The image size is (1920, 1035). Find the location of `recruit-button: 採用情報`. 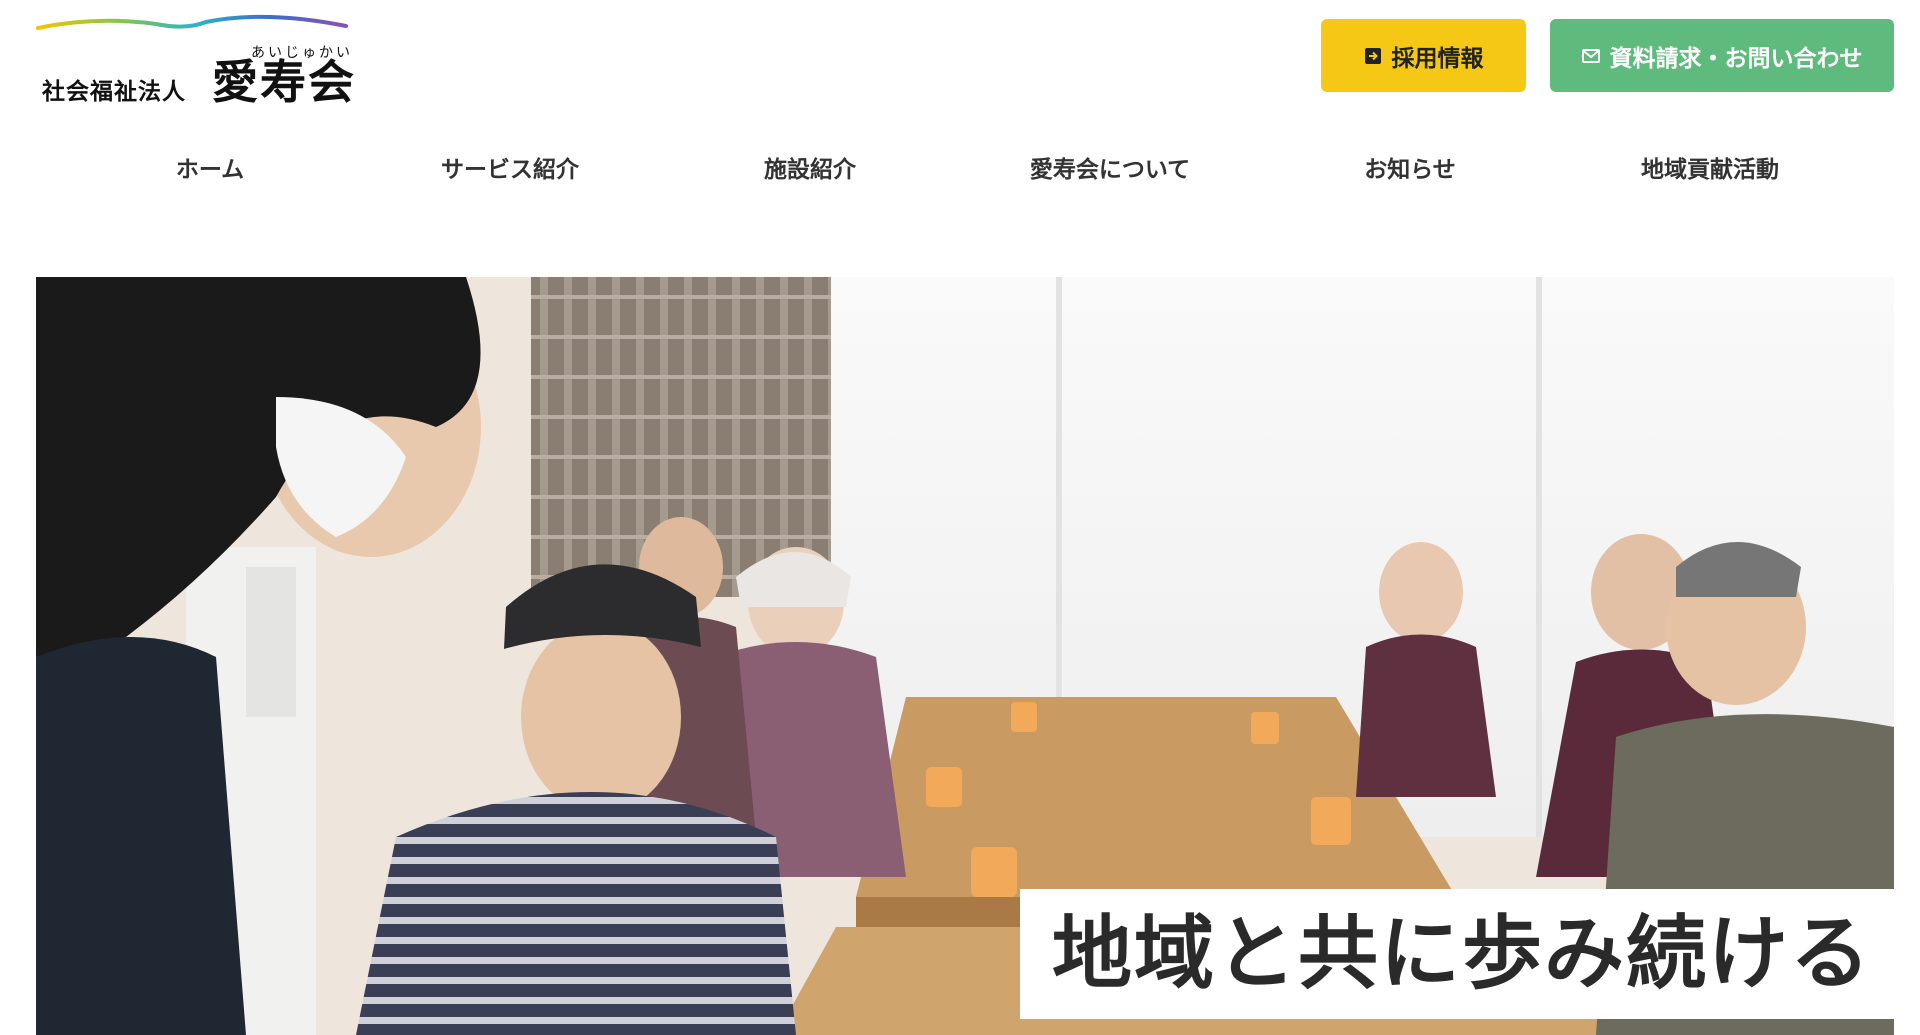

recruit-button: 採用情報 is located at coordinates (1423, 55).